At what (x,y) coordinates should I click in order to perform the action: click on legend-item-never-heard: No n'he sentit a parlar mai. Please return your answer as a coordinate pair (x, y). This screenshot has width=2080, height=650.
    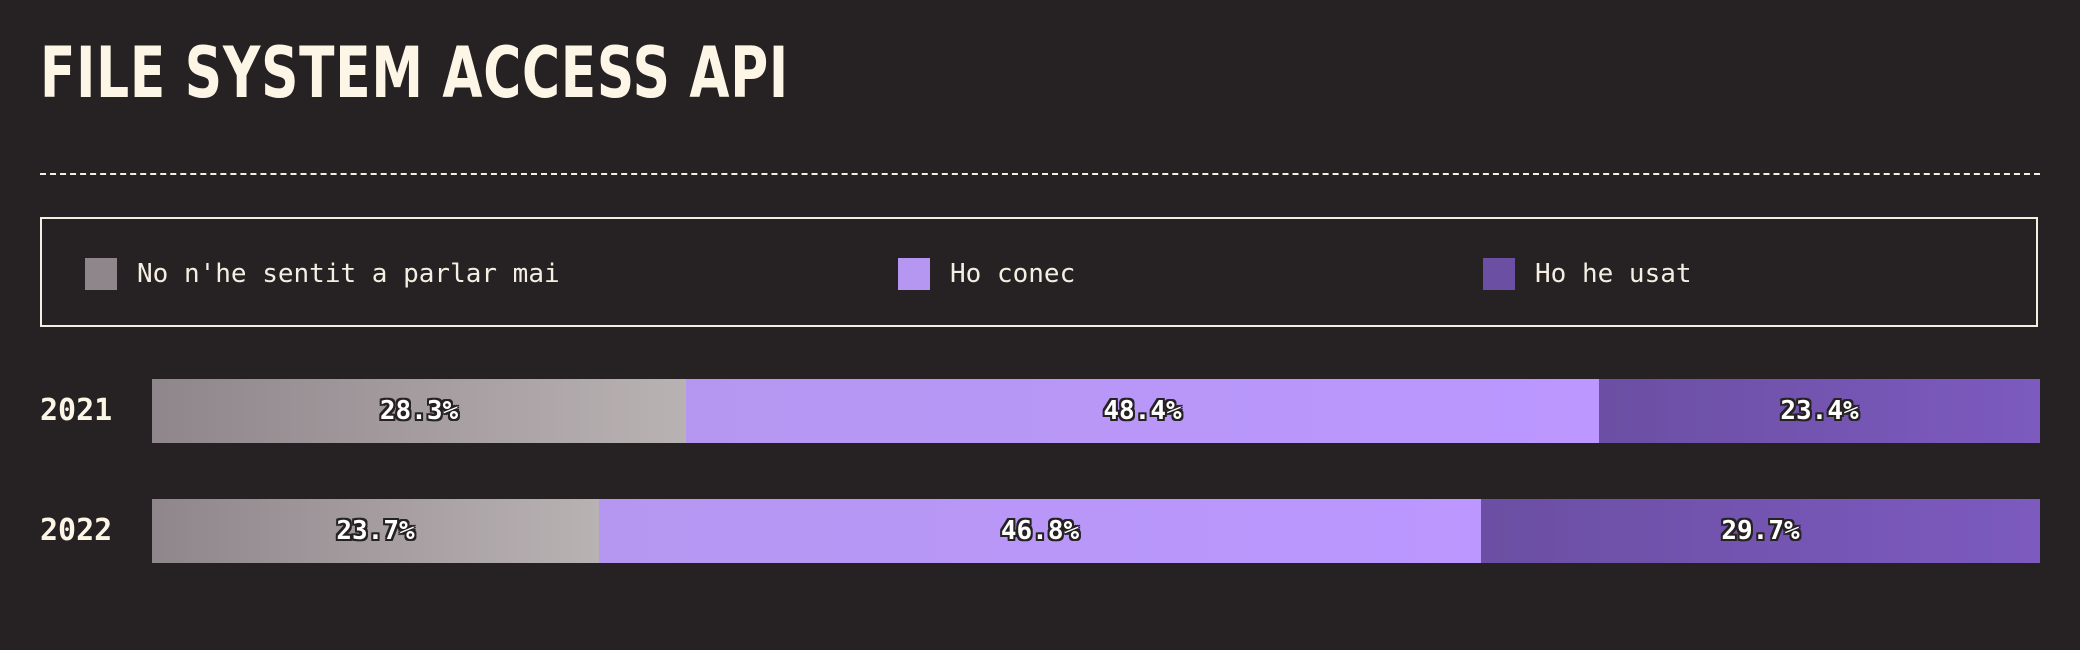
    Looking at the image, I should click on (322, 274).